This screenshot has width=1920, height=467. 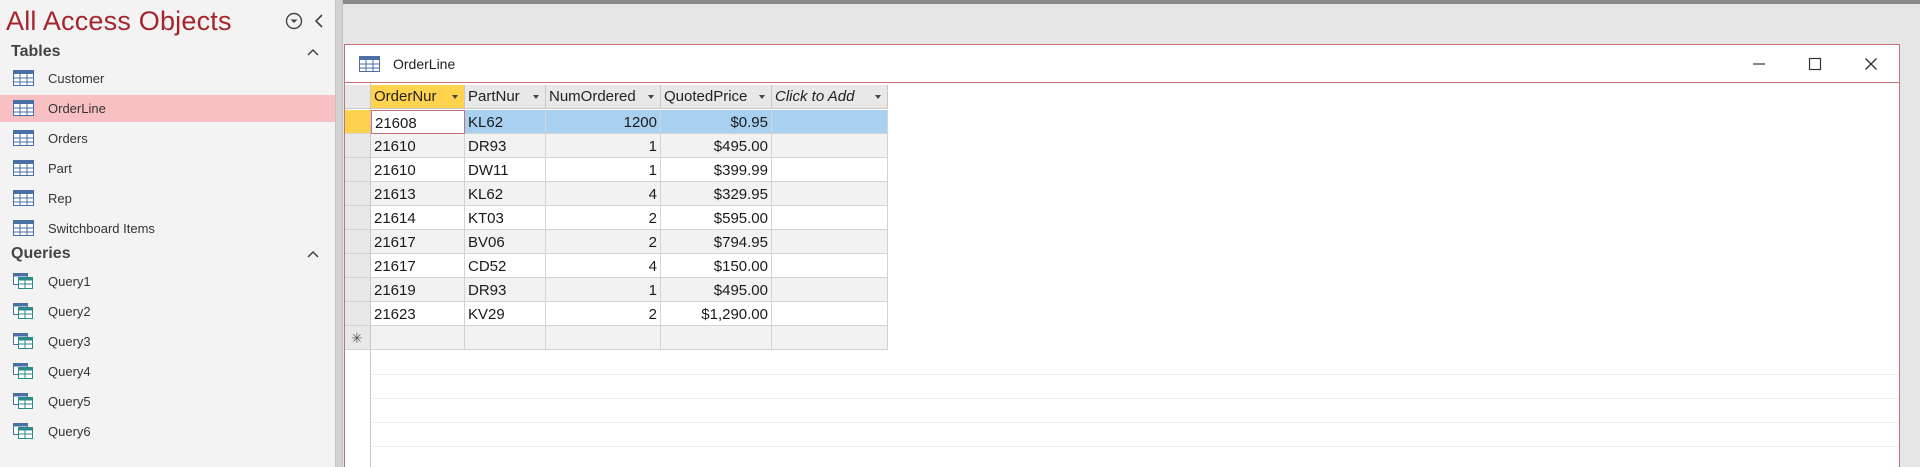 I want to click on column-header-quotedprice: QuotedPrice, so click(x=716, y=97).